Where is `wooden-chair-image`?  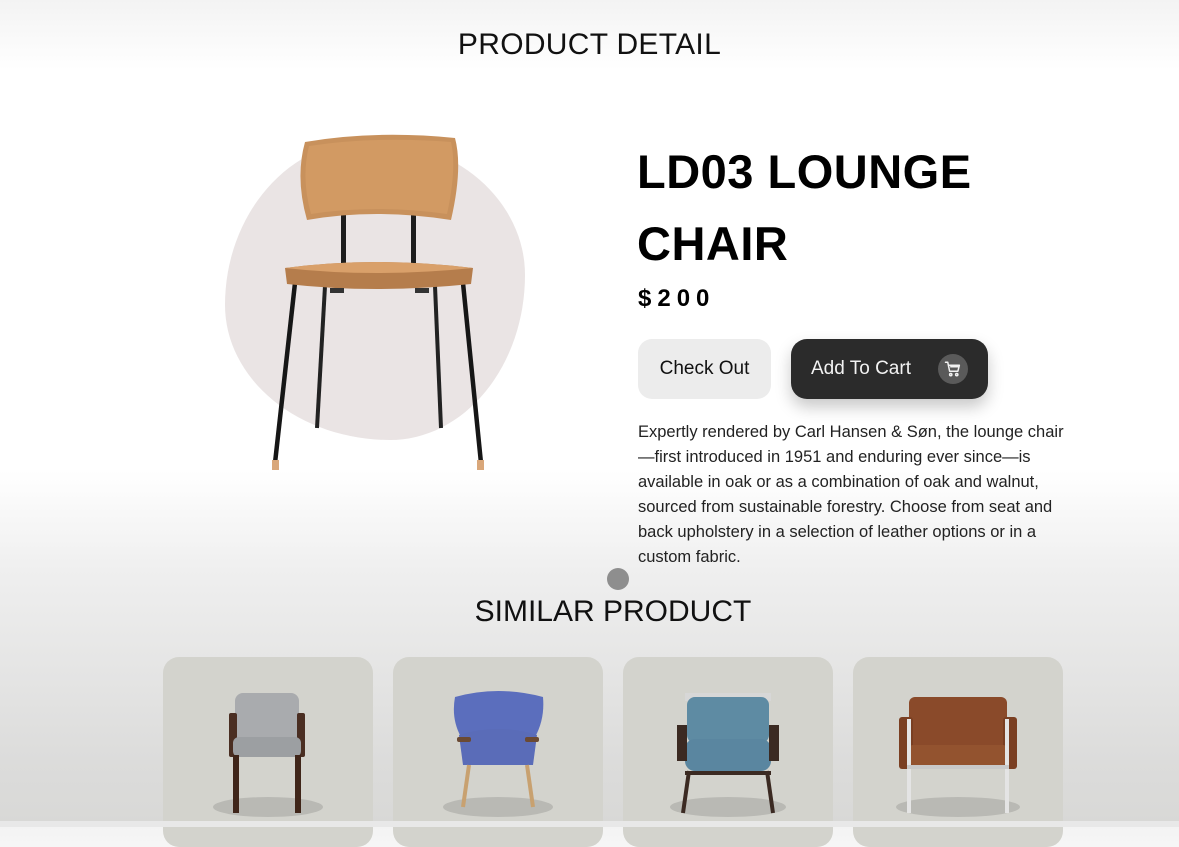 wooden-chair-image is located at coordinates (378, 302).